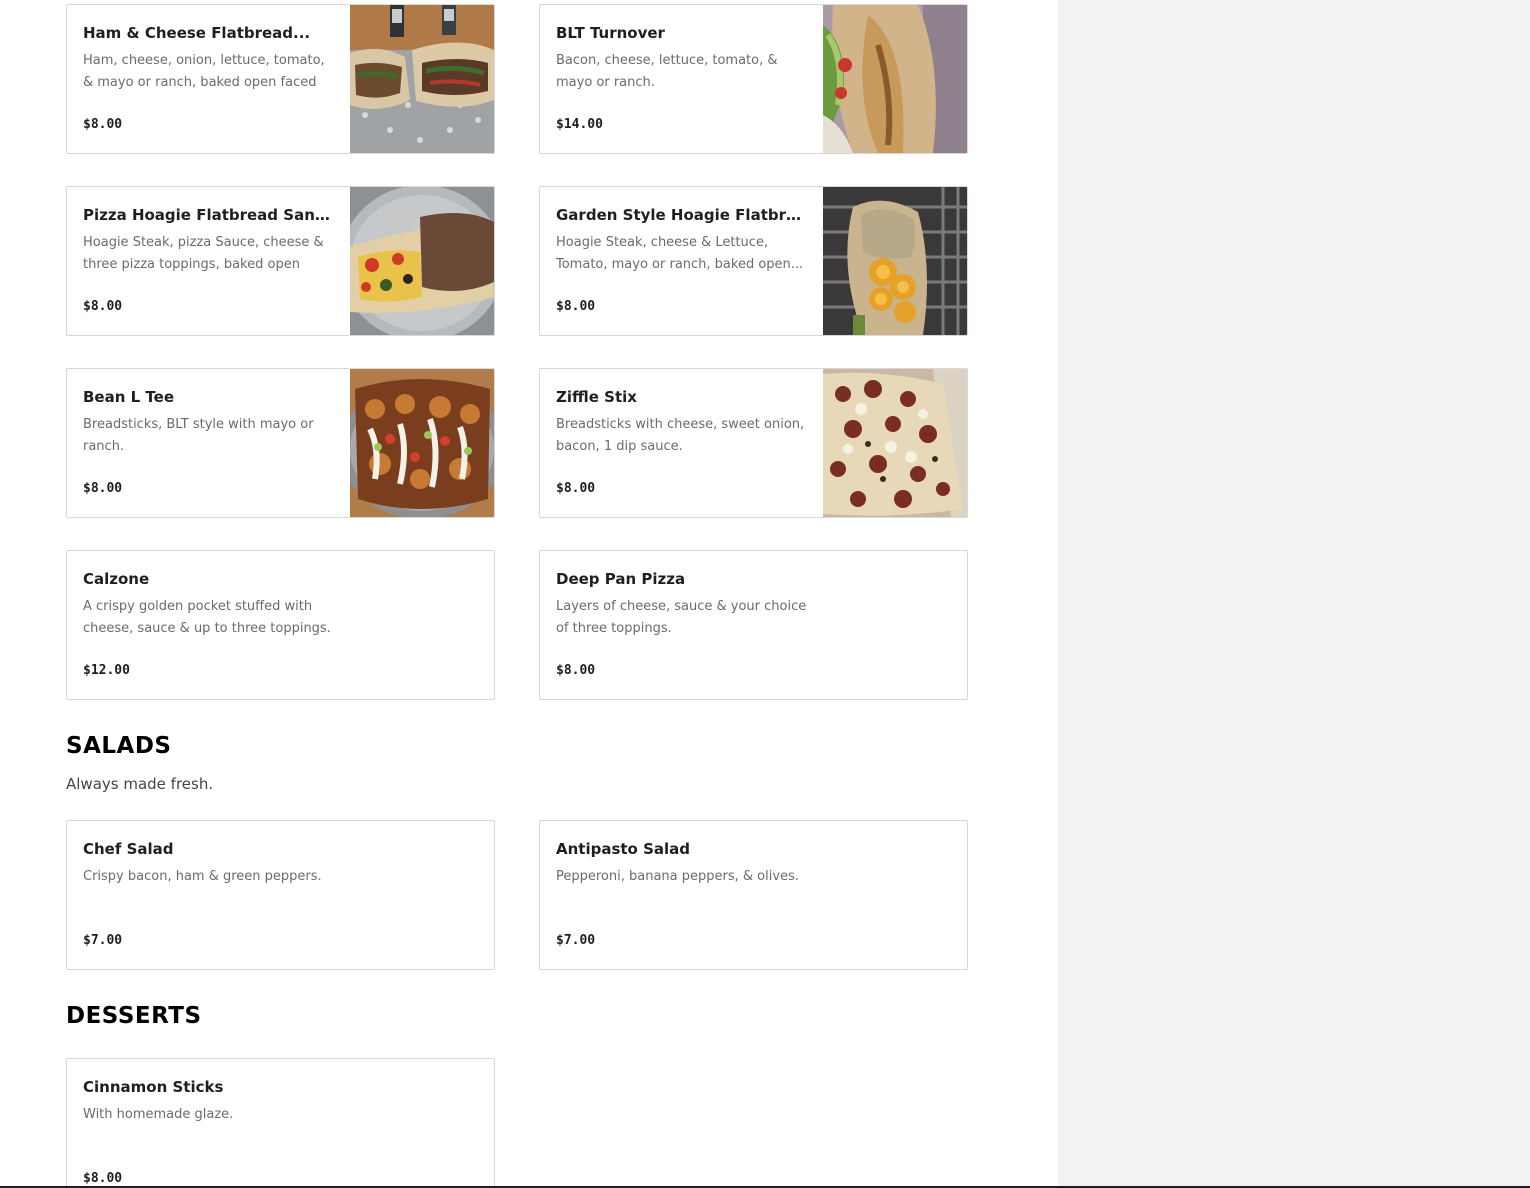 The height and width of the screenshot is (1188, 1530). I want to click on menu-item-description: With homemade glaze., so click(158, 1114).